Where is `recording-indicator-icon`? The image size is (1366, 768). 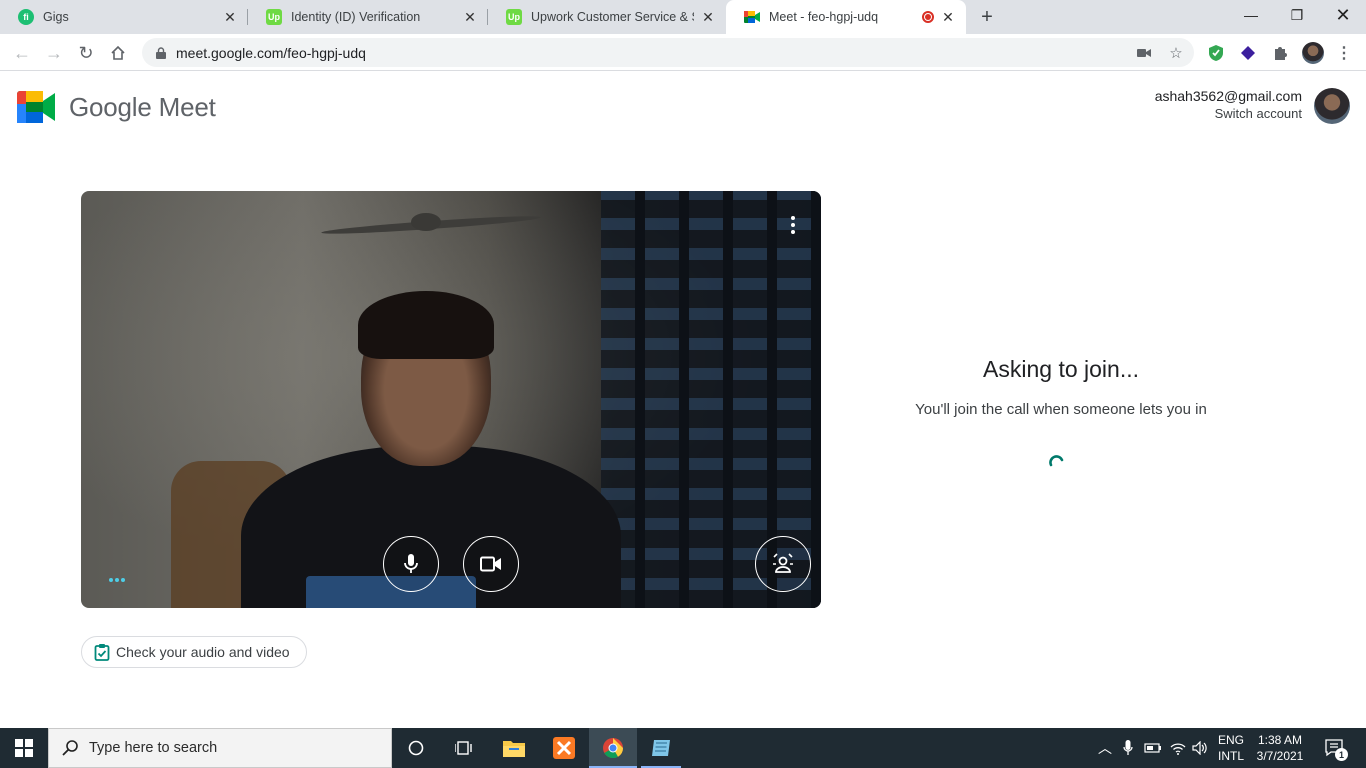
recording-indicator-icon is located at coordinates (928, 17).